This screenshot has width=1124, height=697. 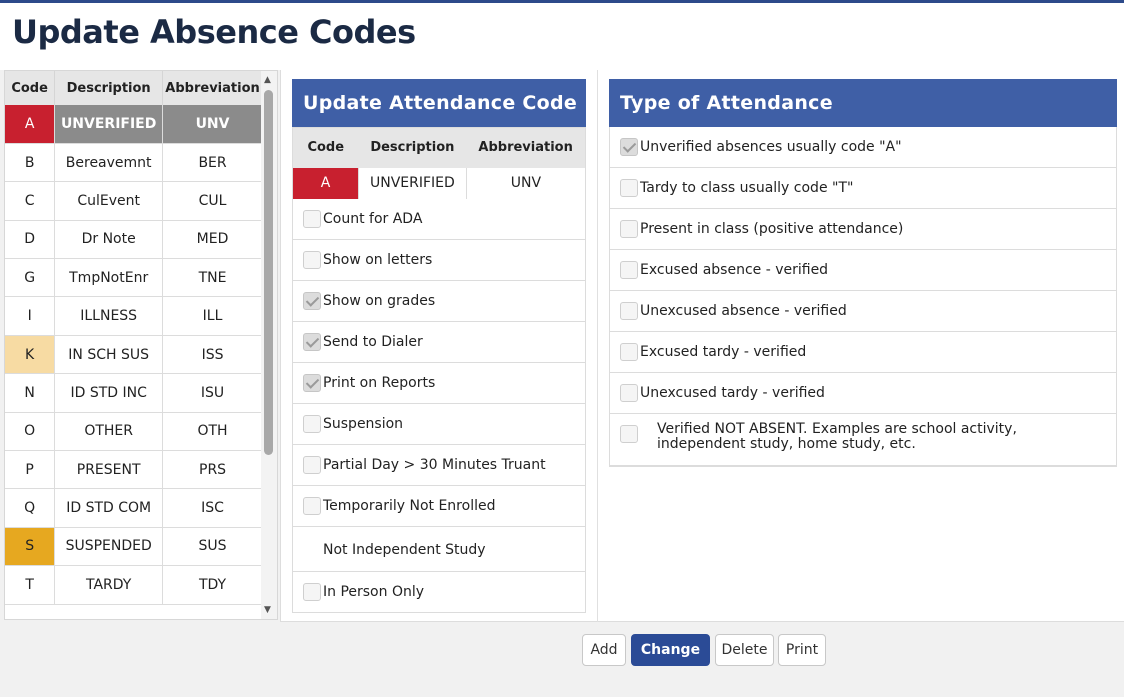 What do you see at coordinates (134, 547) in the screenshot?
I see `table-row: S SUSPENDED SUS` at bounding box center [134, 547].